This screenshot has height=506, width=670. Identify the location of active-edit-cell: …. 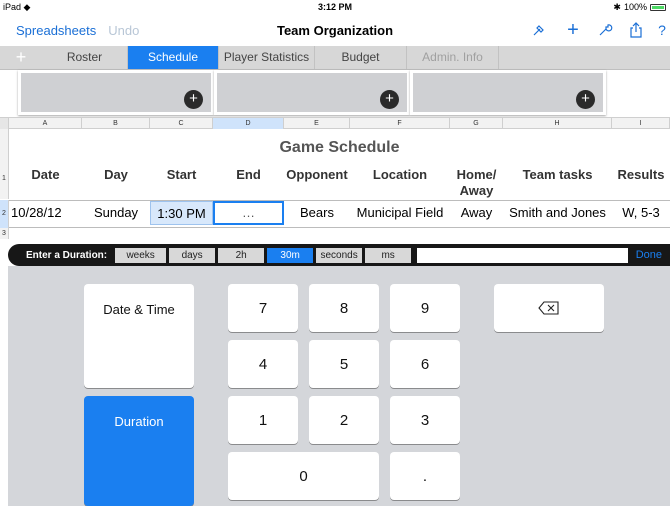
(248, 213).